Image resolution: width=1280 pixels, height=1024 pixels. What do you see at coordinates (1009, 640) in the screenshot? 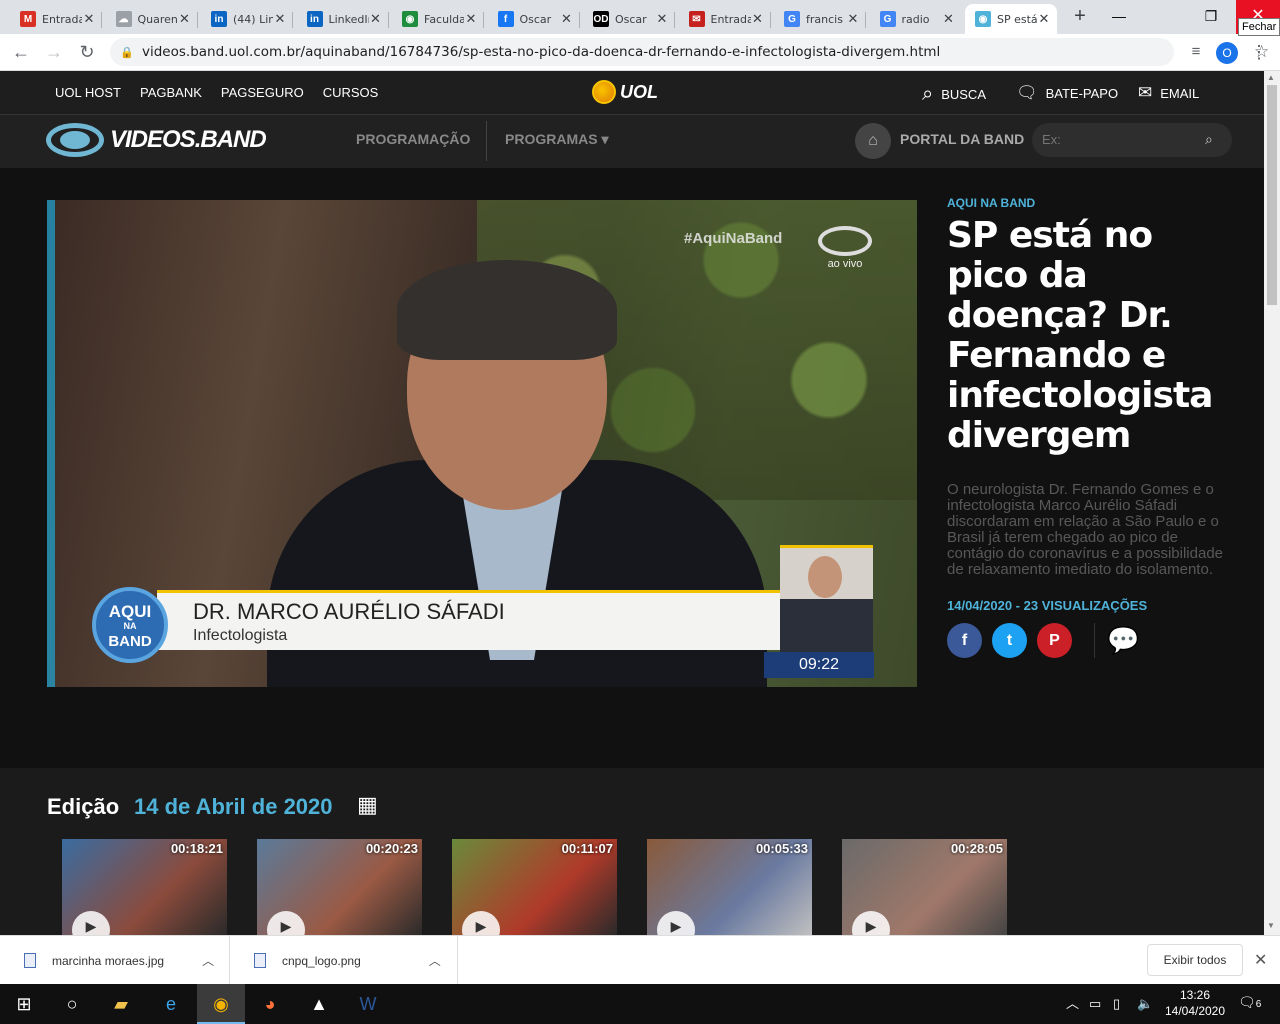
I see `twitter-share-icon: t` at bounding box center [1009, 640].